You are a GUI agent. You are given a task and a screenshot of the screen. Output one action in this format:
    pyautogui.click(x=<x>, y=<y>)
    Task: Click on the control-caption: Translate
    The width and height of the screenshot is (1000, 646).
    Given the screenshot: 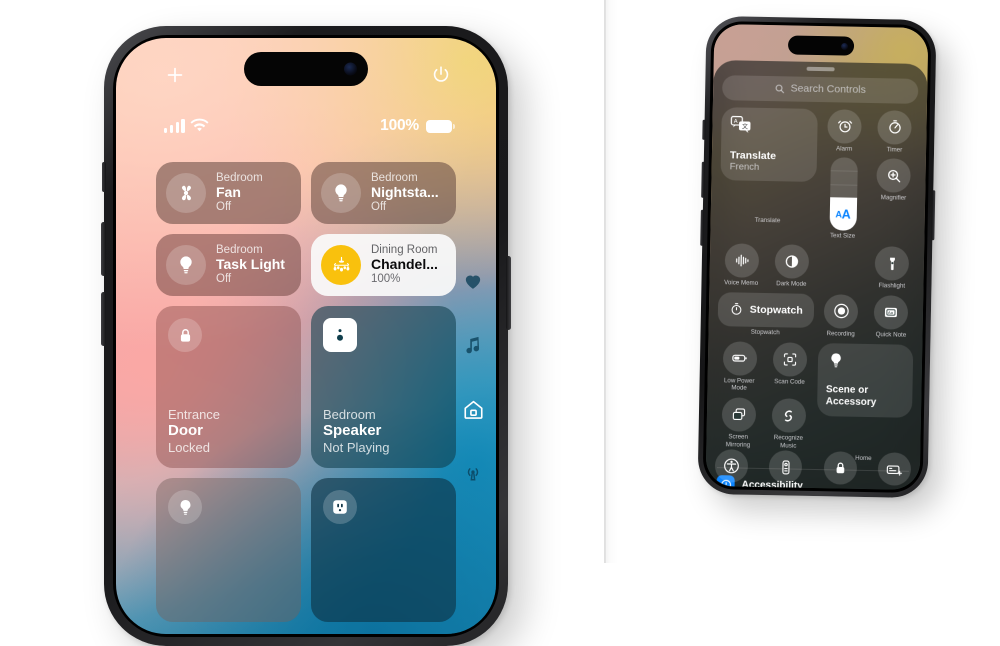 What is the action you would take?
    pyautogui.click(x=768, y=221)
    